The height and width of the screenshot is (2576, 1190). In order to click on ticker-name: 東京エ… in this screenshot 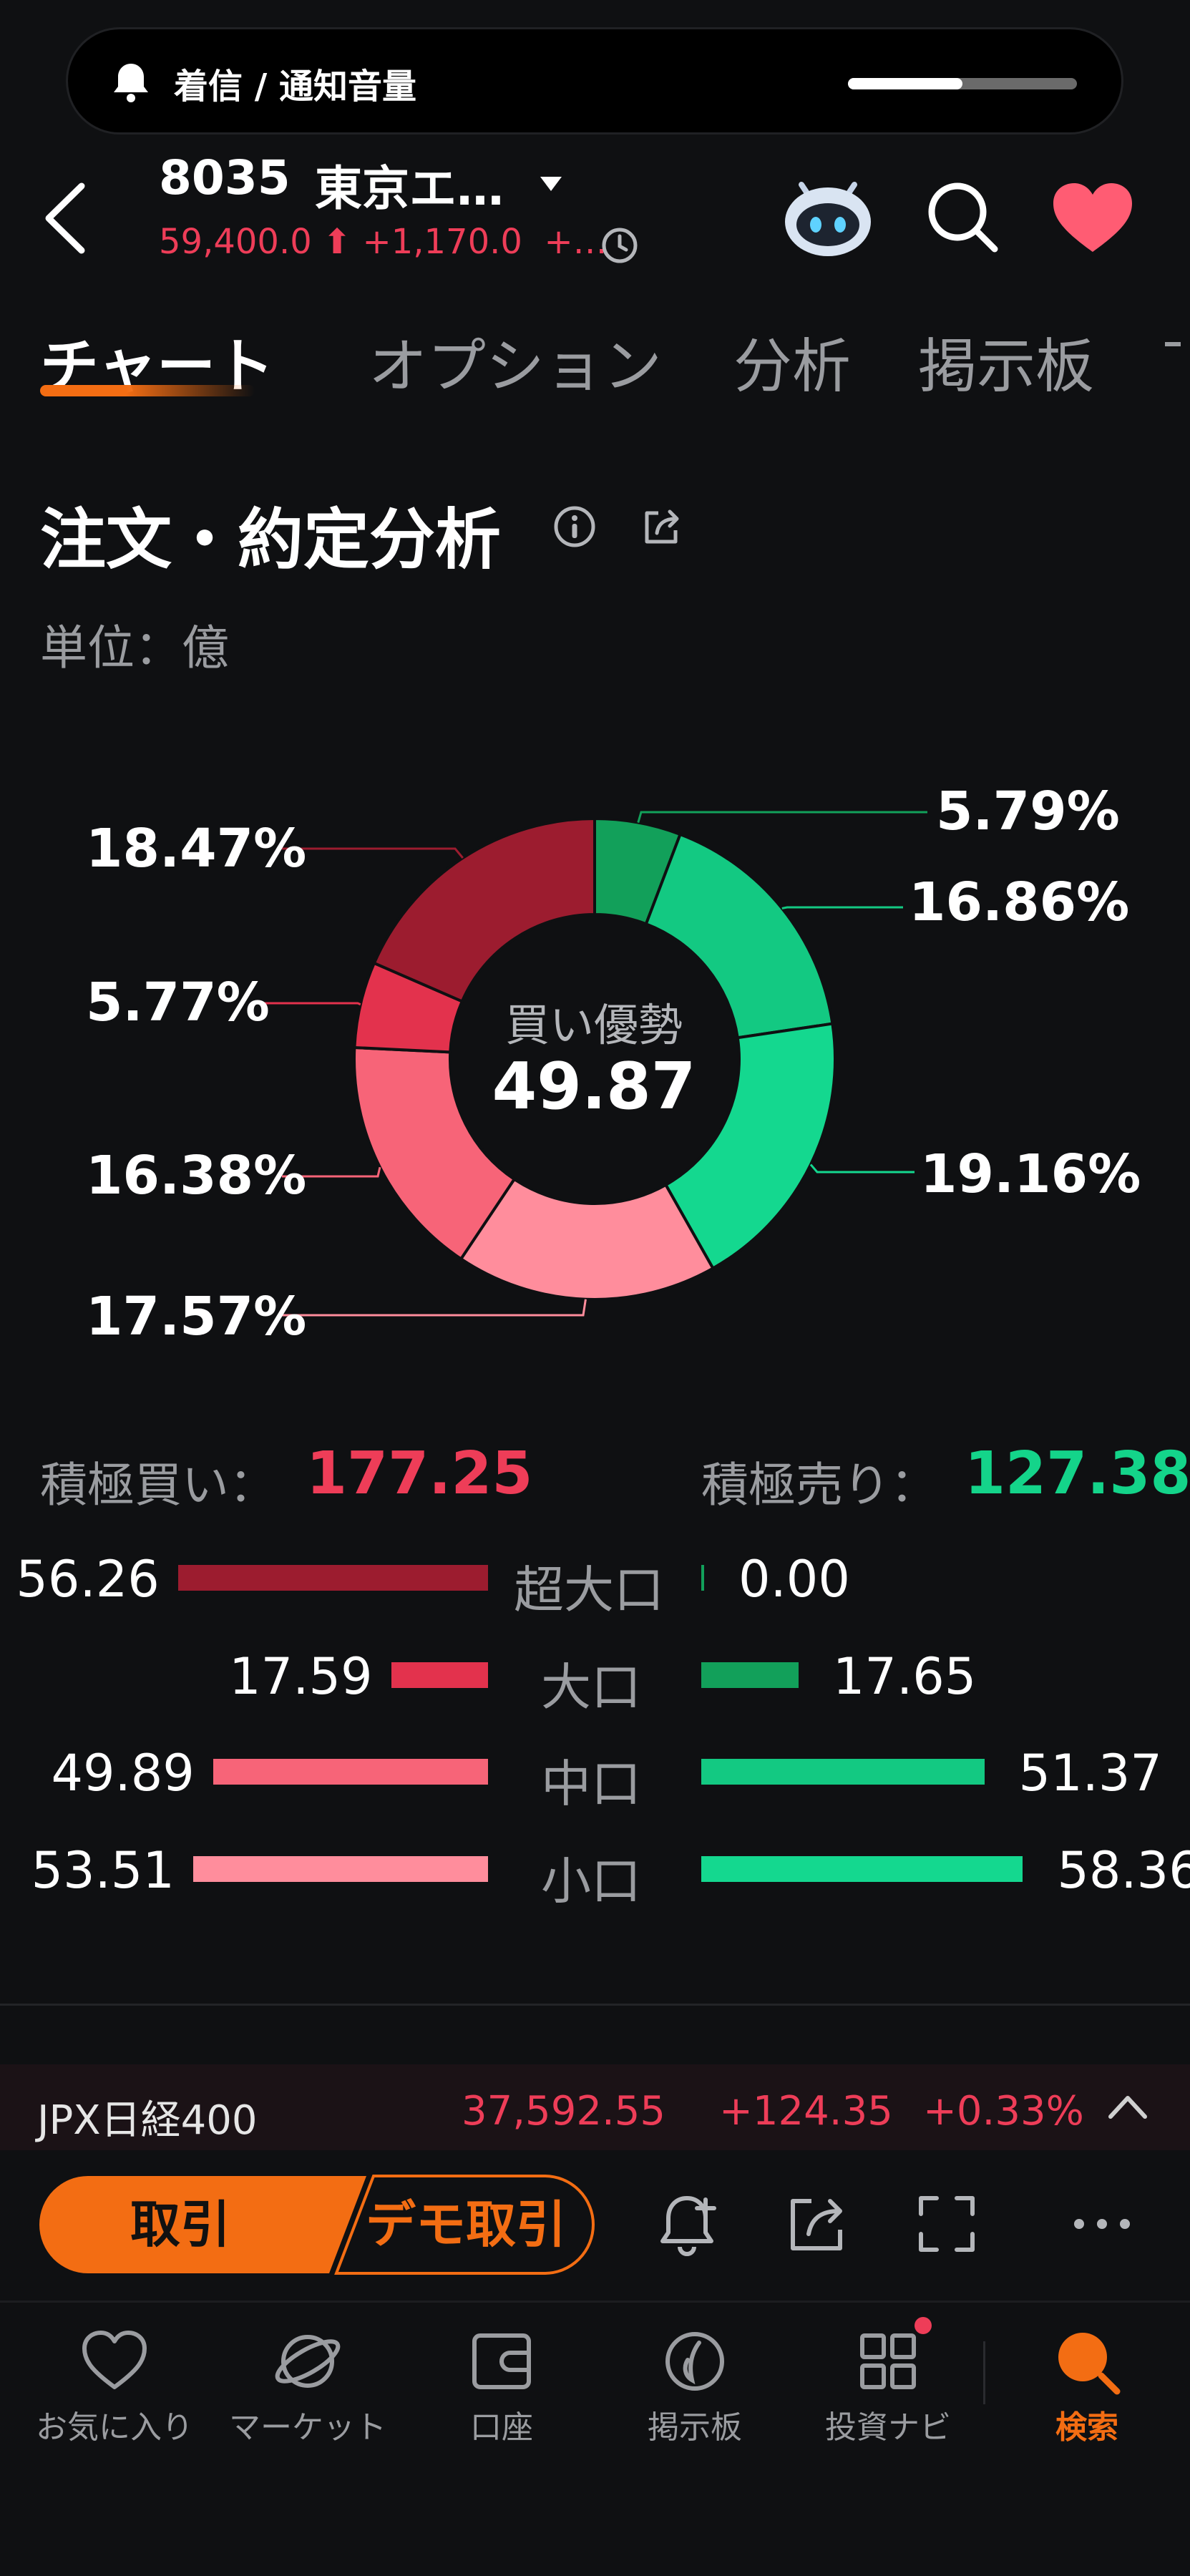, I will do `click(409, 184)`.